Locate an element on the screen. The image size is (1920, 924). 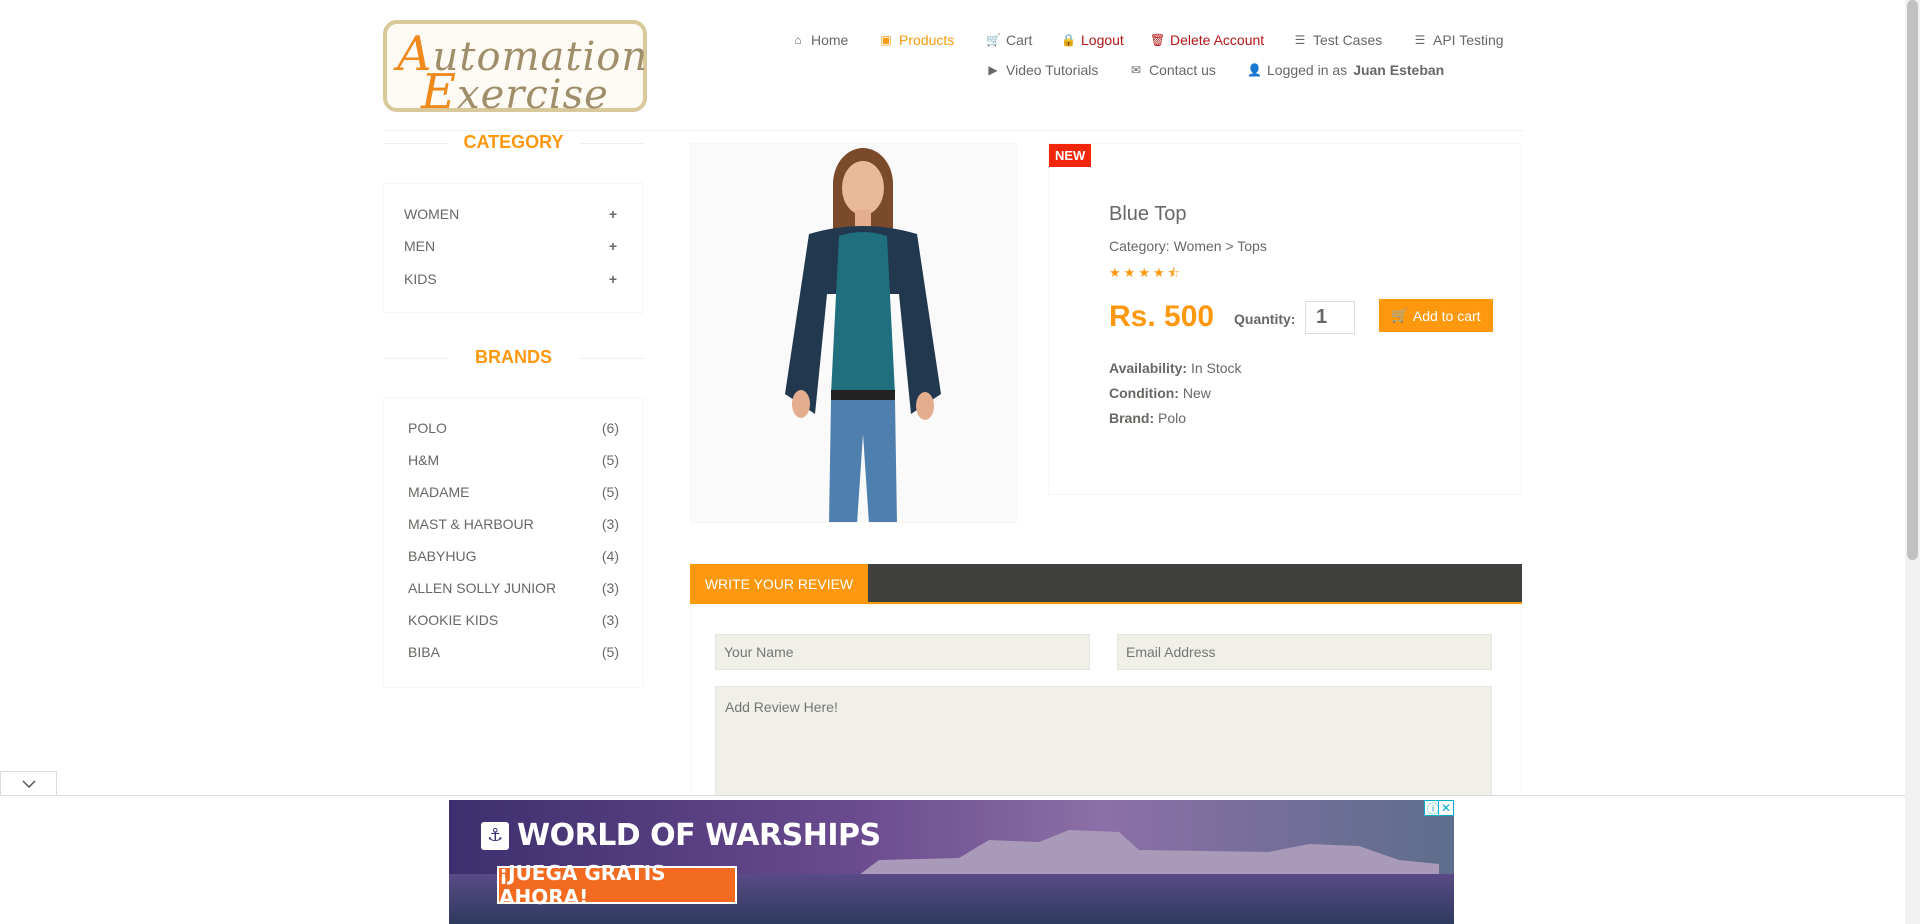
brand-allen-solly-junior: ALLEN SOLLY JUNIOR (3) is located at coordinates (513, 588).